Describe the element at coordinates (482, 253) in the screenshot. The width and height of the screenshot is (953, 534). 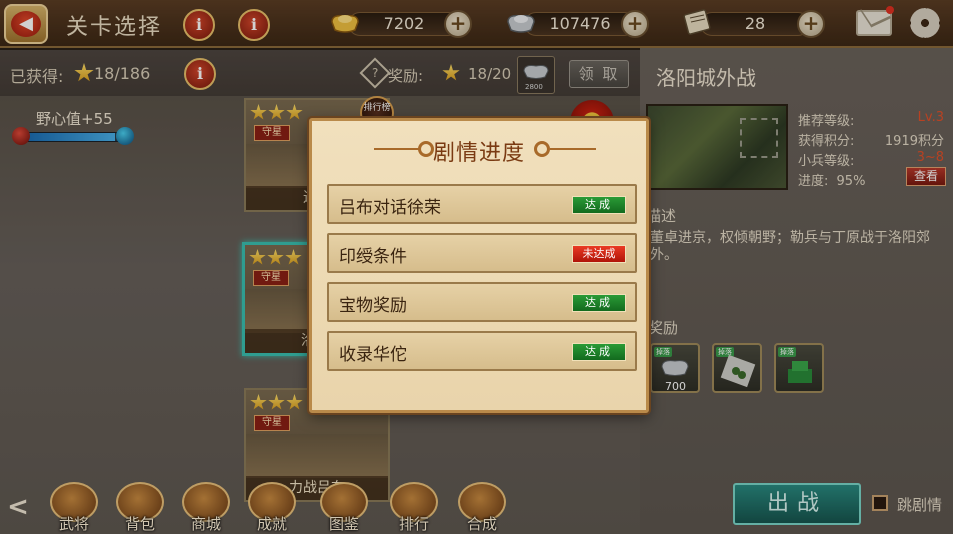
I see `task-row: 印绶条件 未达成` at that location.